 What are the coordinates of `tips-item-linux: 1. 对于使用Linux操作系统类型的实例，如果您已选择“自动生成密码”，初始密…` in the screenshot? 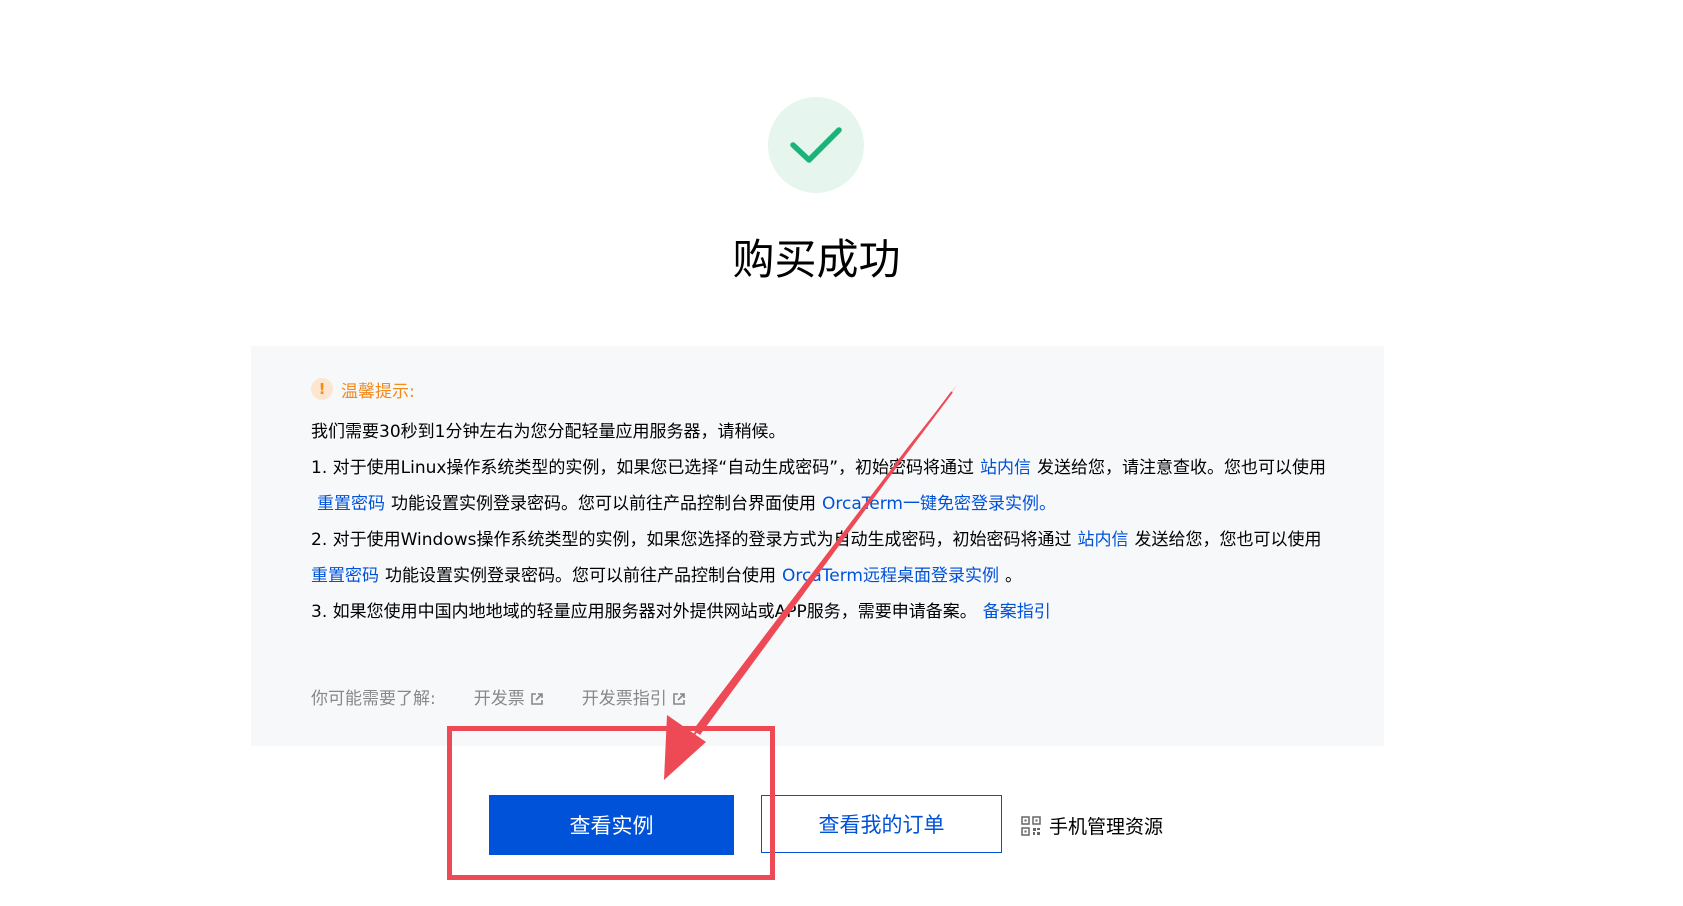 It's located at (821, 486).